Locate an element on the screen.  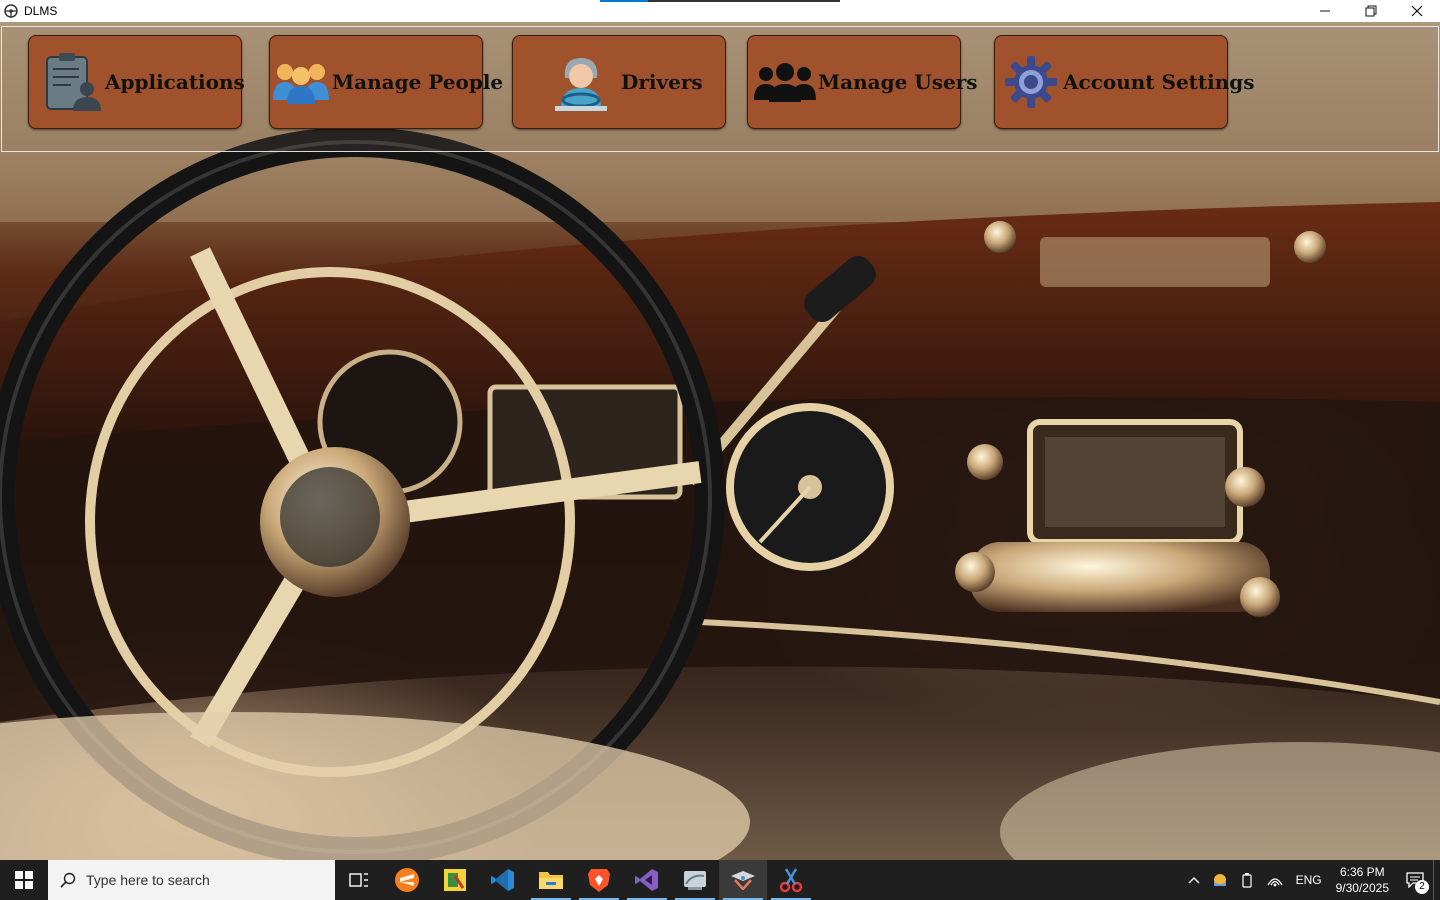
windows-logo-icon is located at coordinates (24, 880).